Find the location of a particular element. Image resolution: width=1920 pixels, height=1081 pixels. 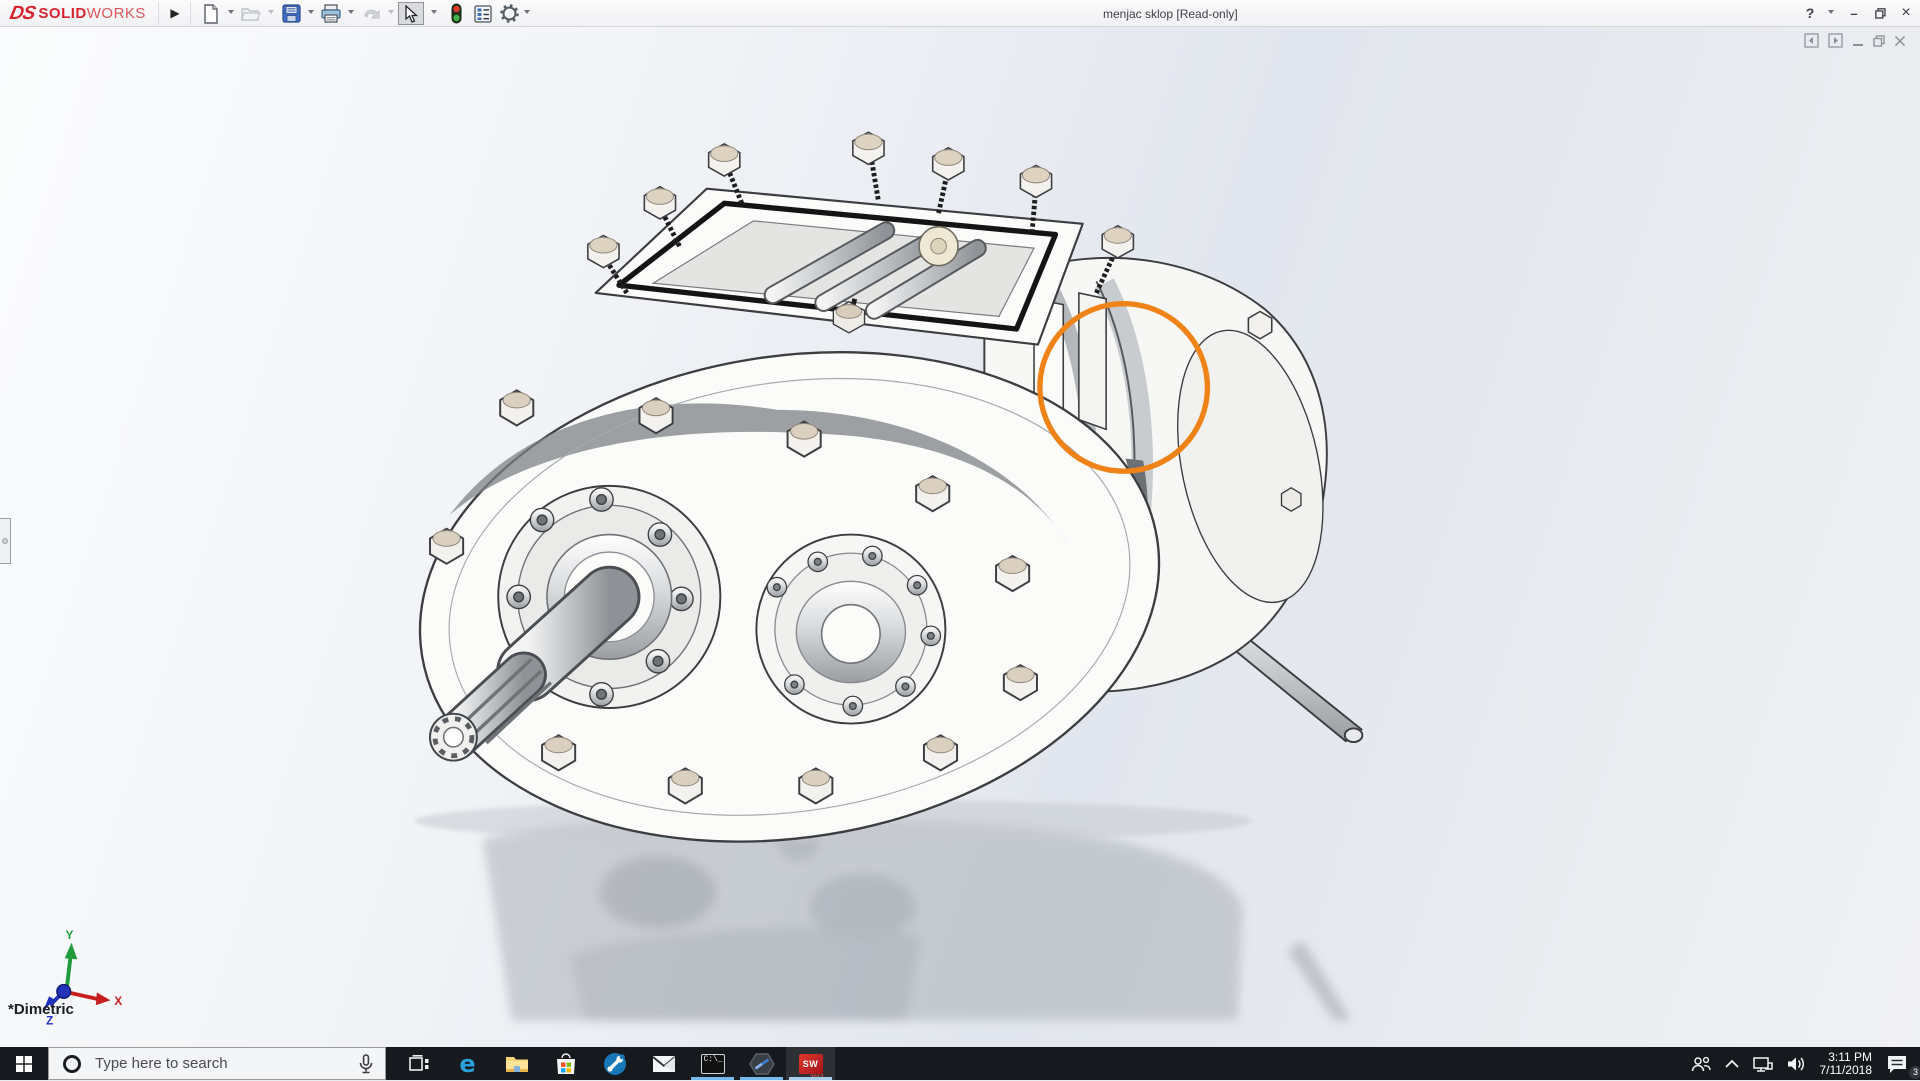

new-dropdown-caret is located at coordinates (231, 12).